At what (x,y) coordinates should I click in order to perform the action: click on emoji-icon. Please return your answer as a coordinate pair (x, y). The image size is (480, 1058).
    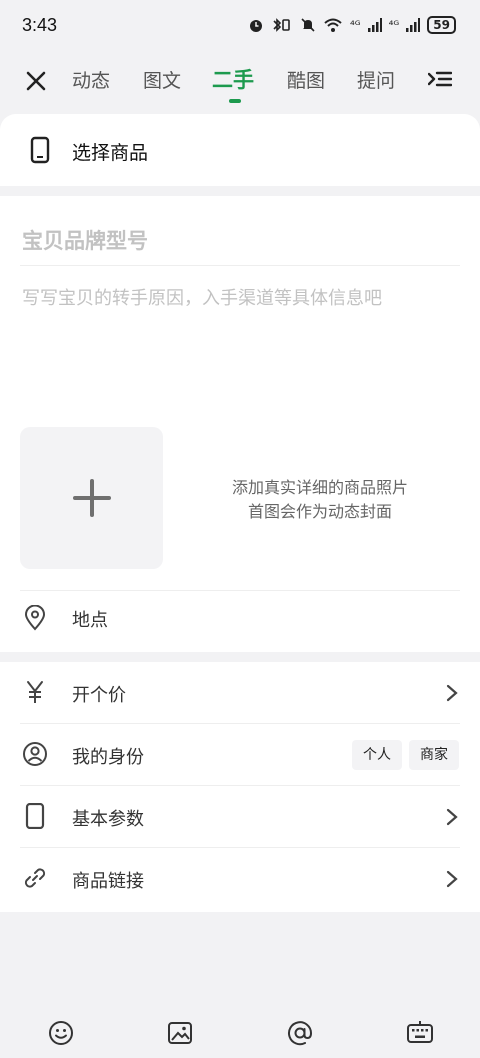
    Looking at the image, I should click on (61, 1033).